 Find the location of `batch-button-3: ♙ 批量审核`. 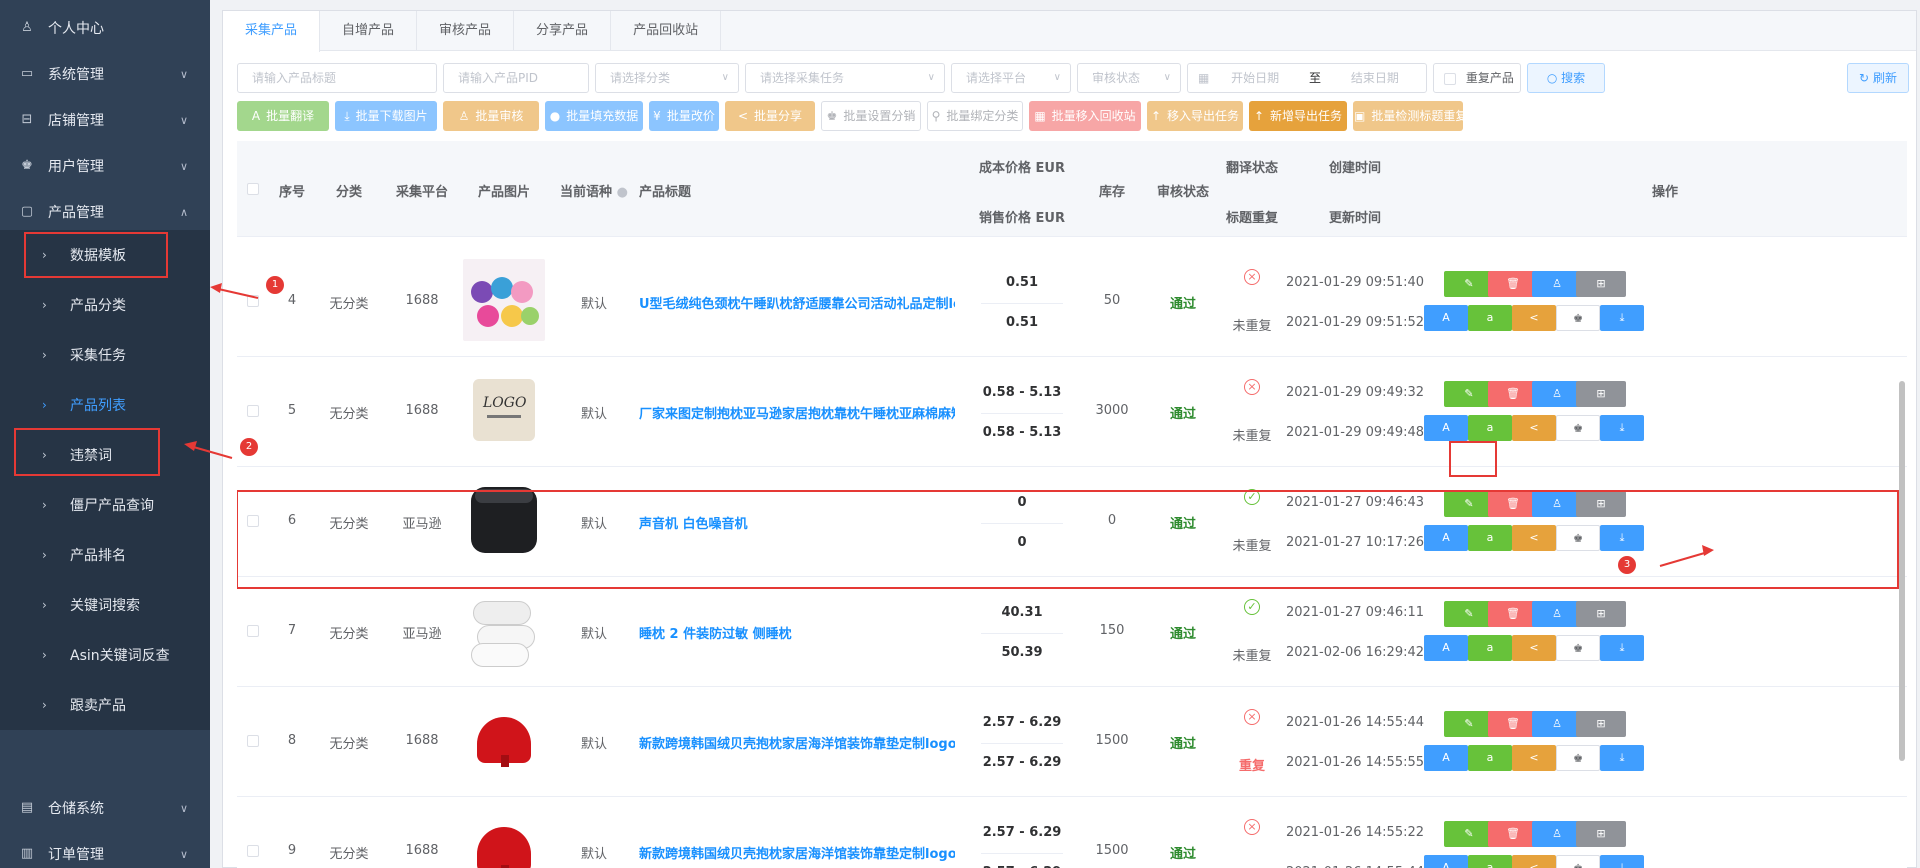

batch-button-3: ♙ 批量审核 is located at coordinates (491, 116).